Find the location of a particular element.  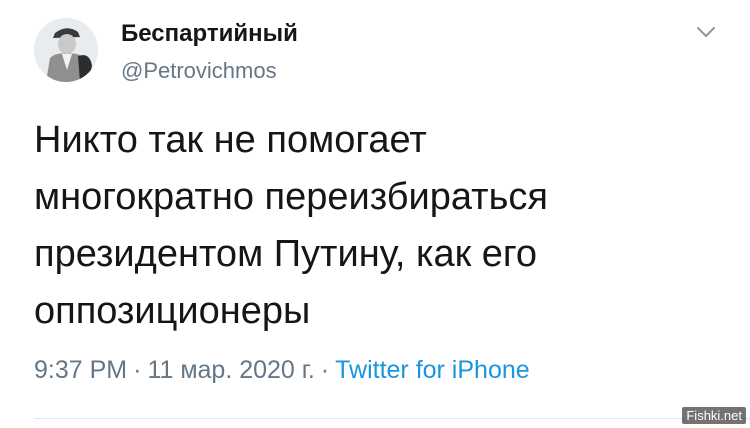

author-handle: @Petrovichmos is located at coordinates (199, 71).